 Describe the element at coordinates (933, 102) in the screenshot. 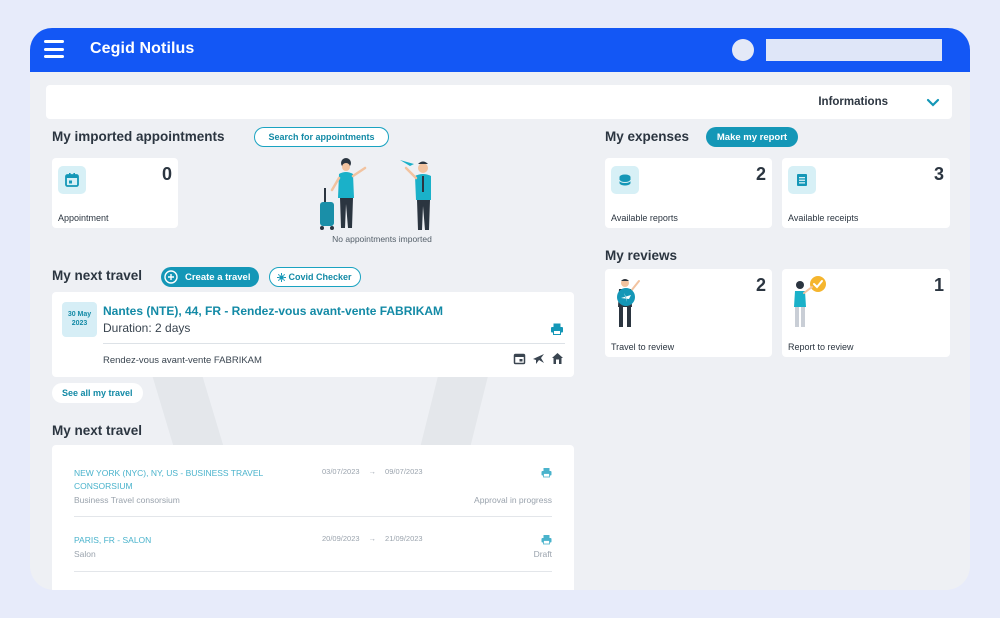

I see `chevron-down-icon` at that location.